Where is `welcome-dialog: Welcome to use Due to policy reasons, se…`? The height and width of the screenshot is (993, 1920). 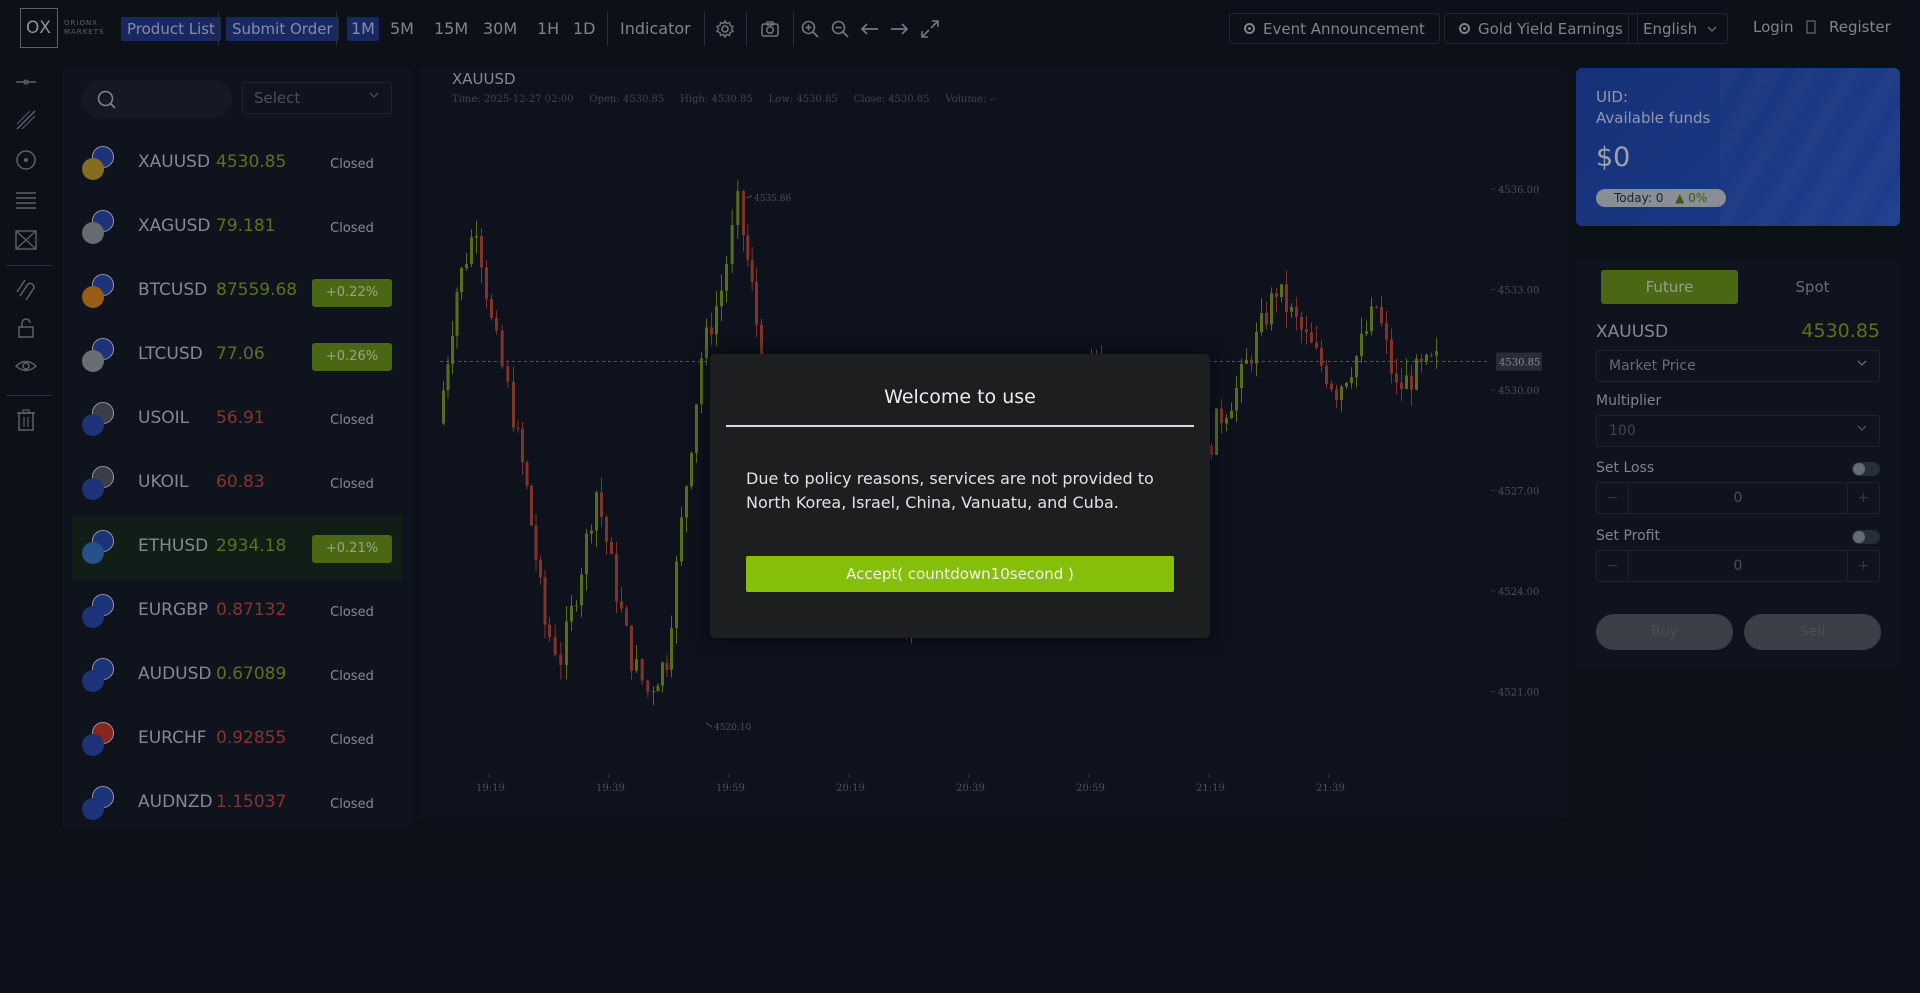 welcome-dialog: Welcome to use Due to policy reasons, se… is located at coordinates (960, 496).